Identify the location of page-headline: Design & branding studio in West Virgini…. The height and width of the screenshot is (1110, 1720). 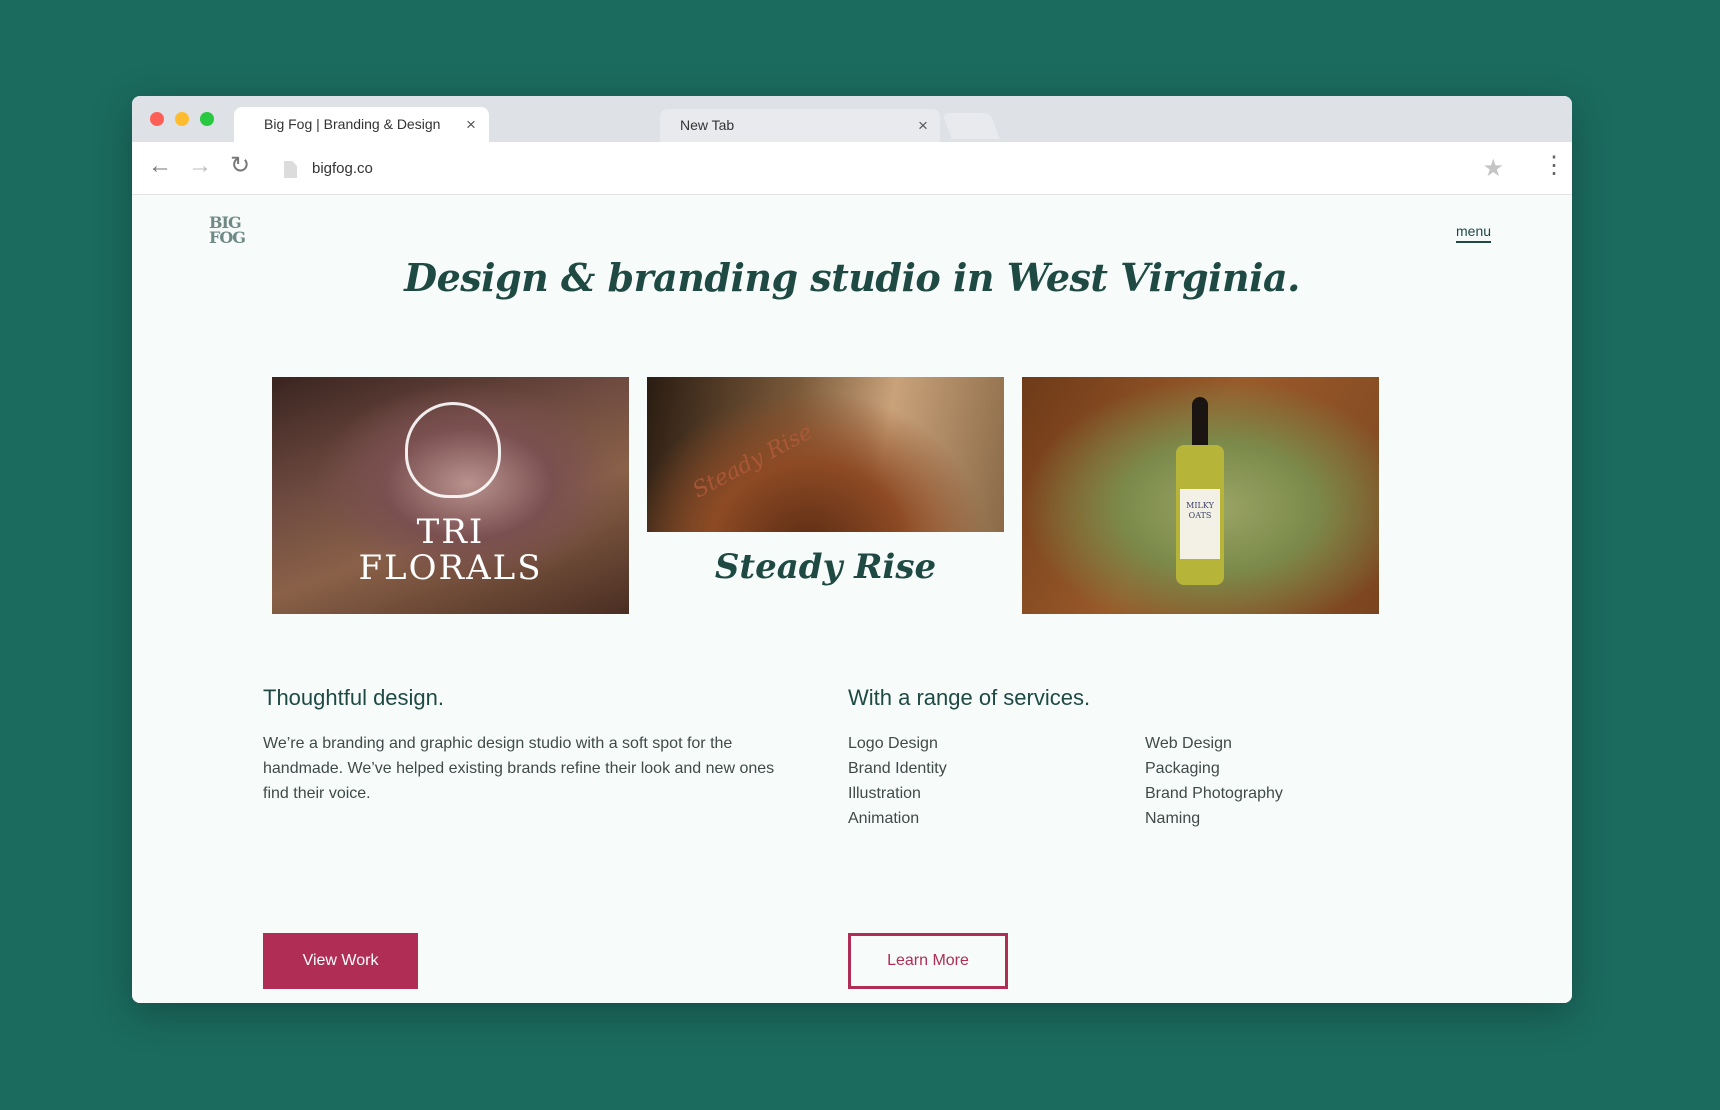
(852, 277).